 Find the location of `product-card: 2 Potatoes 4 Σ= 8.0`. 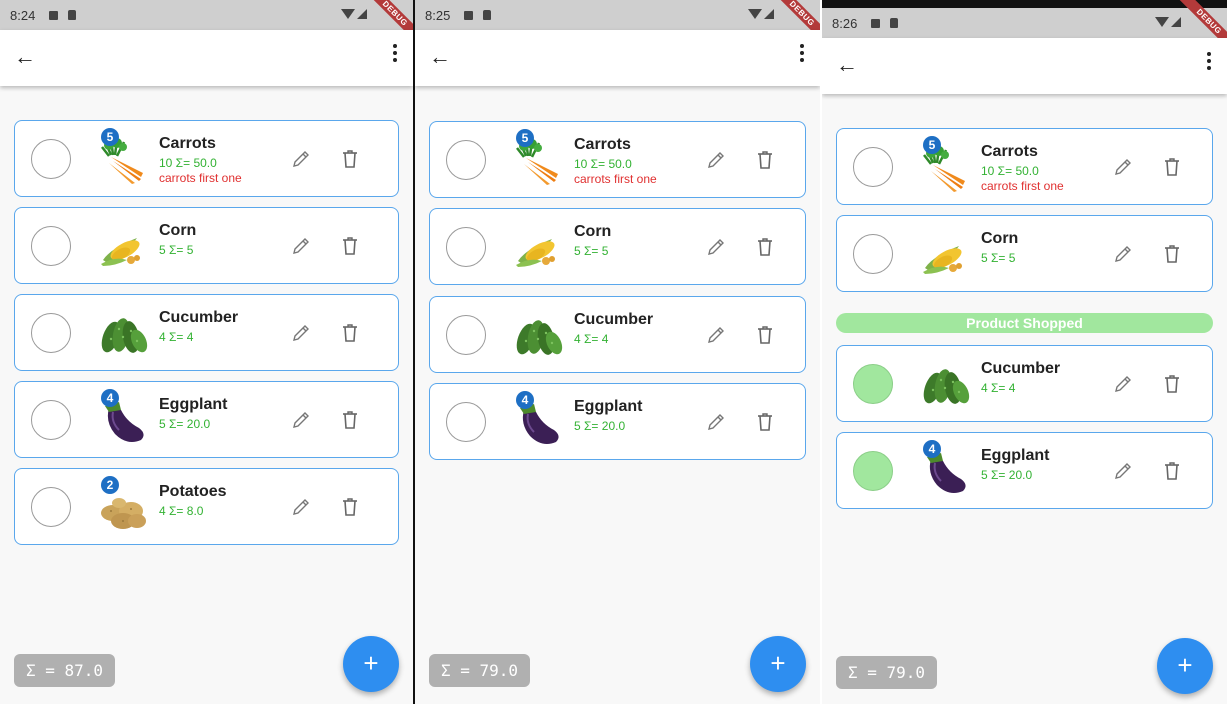

product-card: 2 Potatoes 4 Σ= 8.0 is located at coordinates (206, 506).